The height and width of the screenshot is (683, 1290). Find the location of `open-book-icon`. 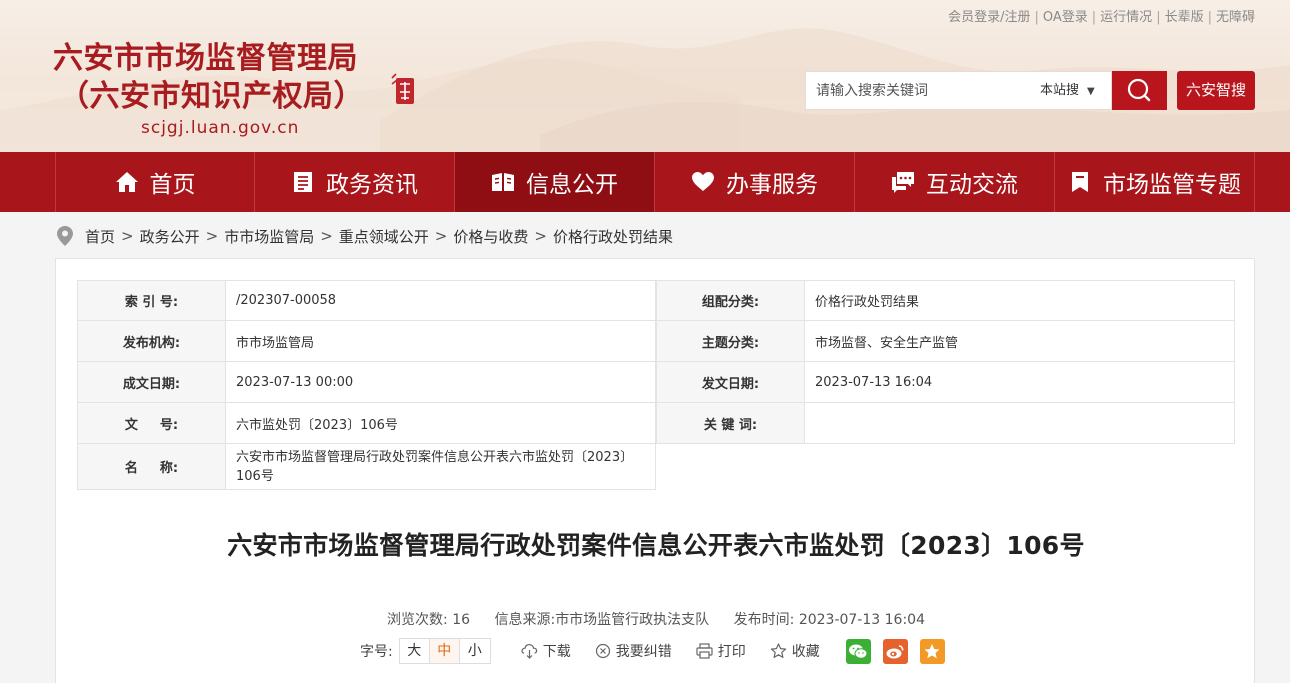

open-book-icon is located at coordinates (503, 182).